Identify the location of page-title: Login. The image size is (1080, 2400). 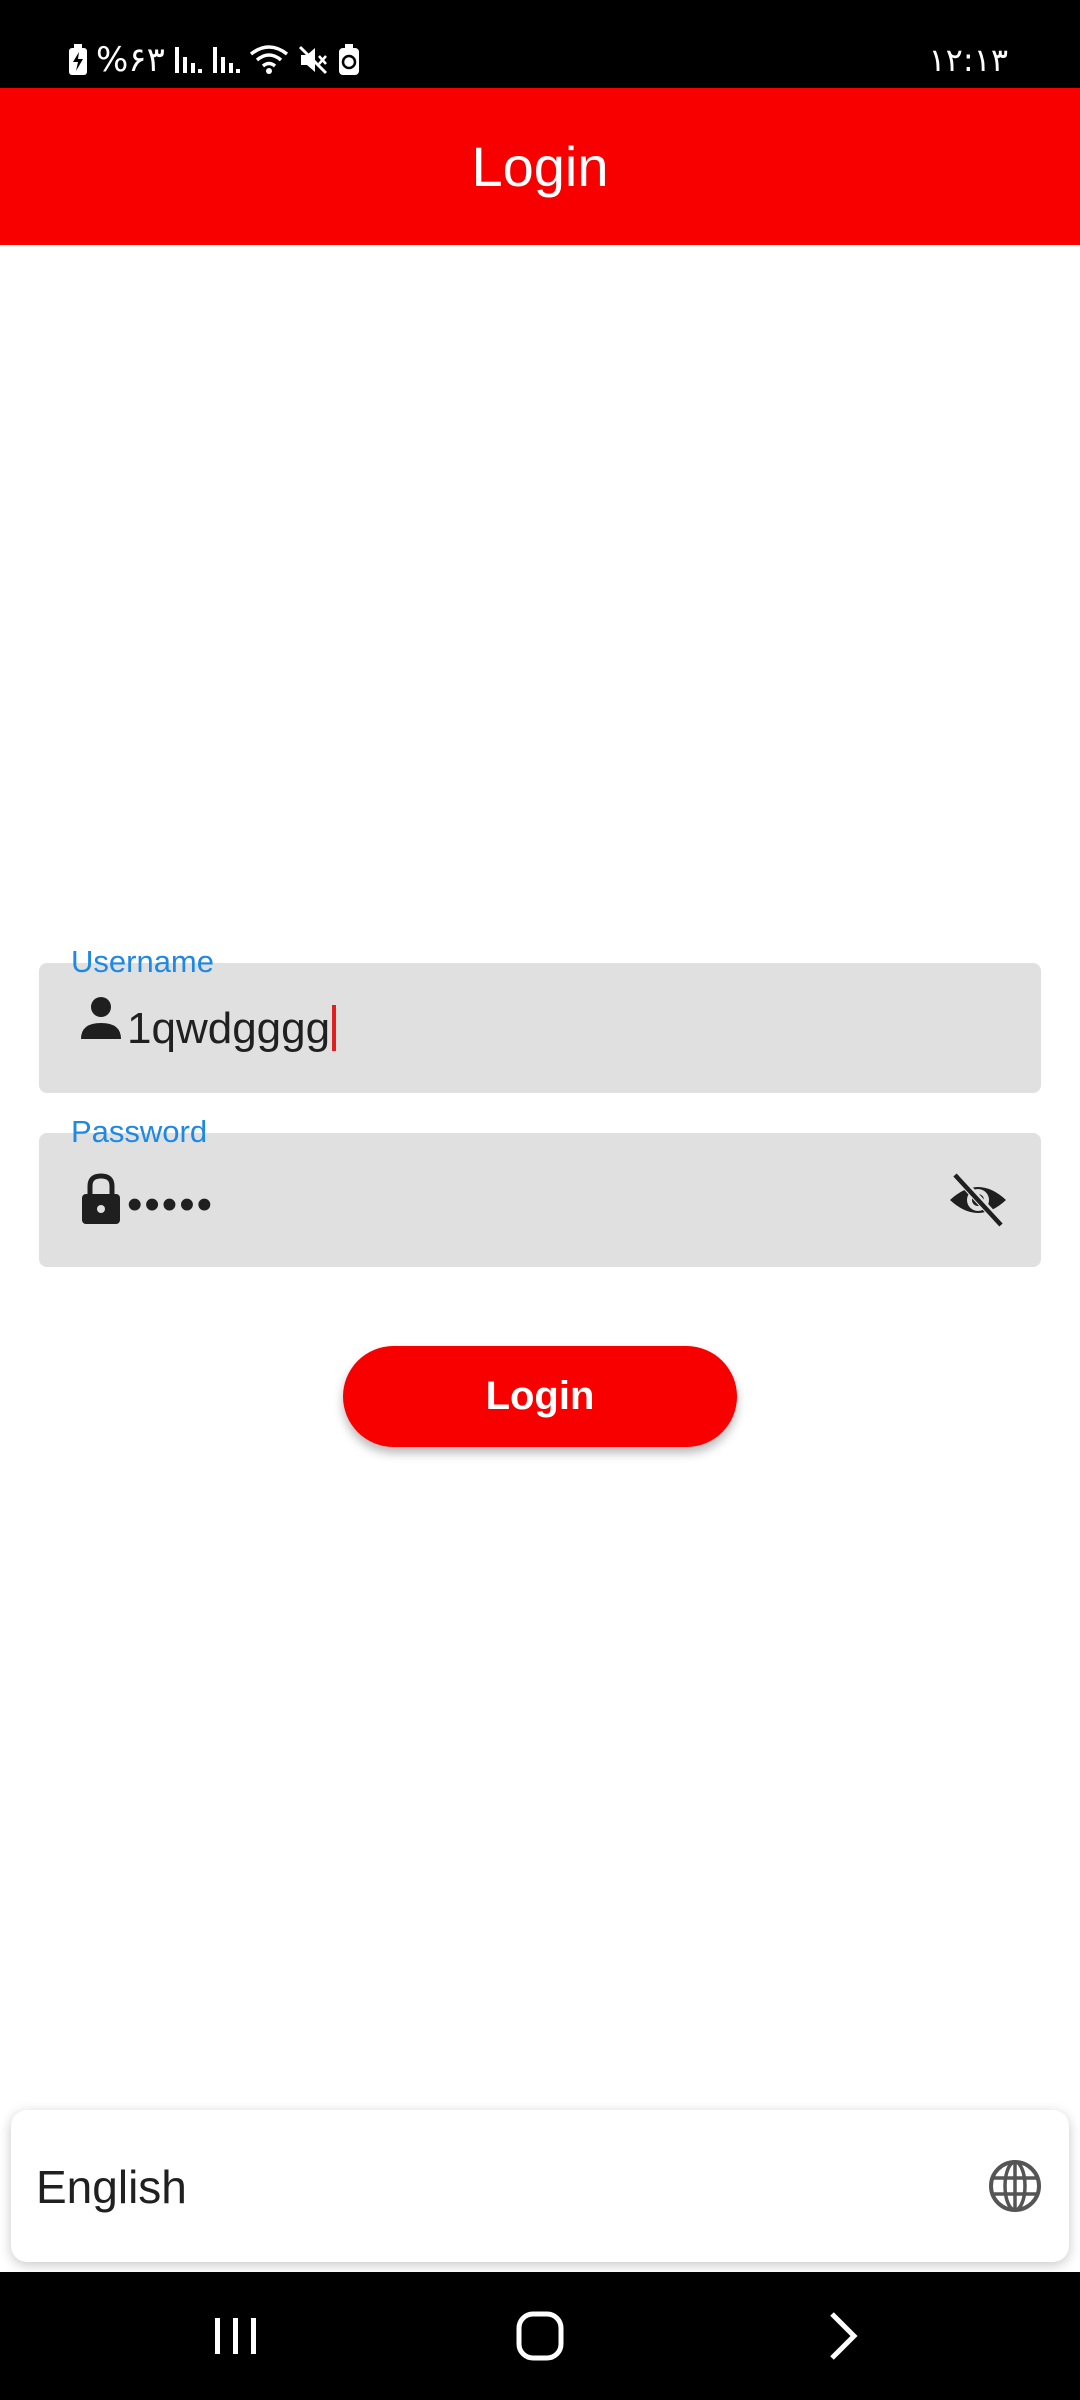
(540, 166).